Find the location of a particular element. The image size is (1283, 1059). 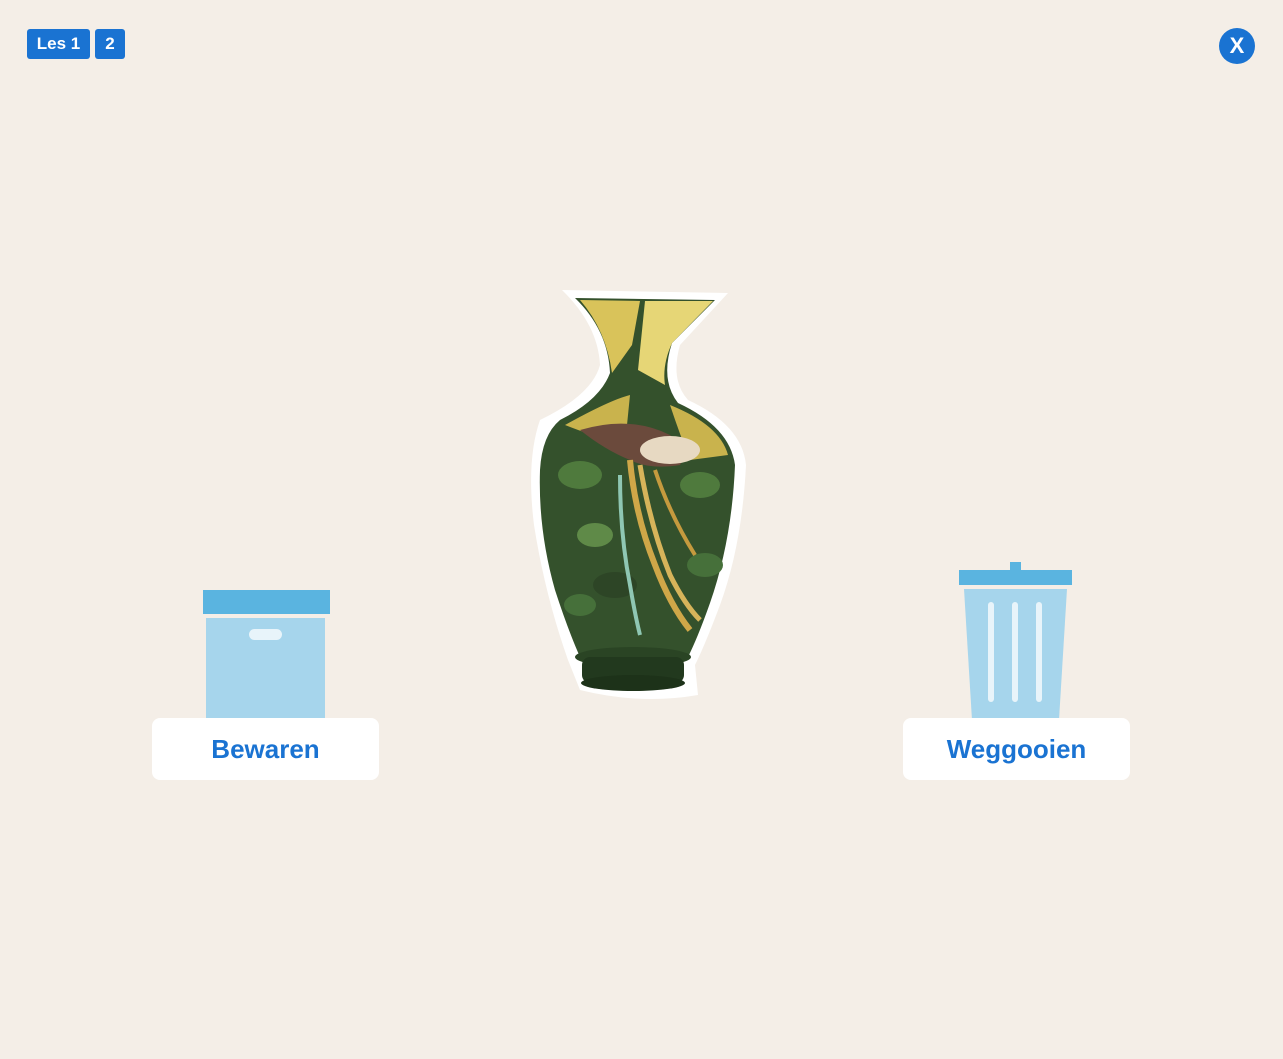

vase-image is located at coordinates (637, 497).